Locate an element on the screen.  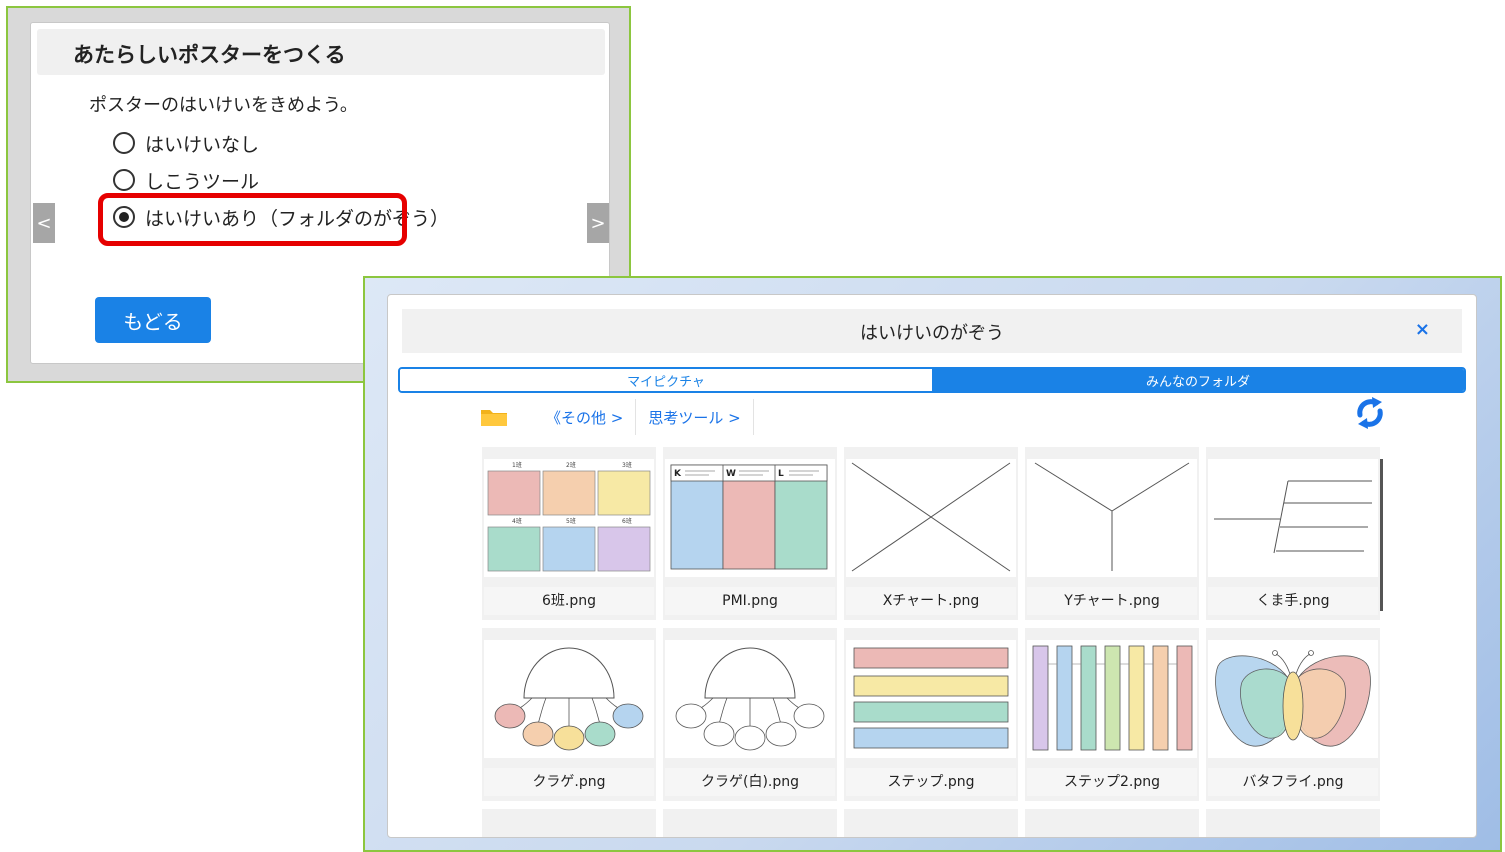
image-name: PMI.png is located at coordinates (750, 601).